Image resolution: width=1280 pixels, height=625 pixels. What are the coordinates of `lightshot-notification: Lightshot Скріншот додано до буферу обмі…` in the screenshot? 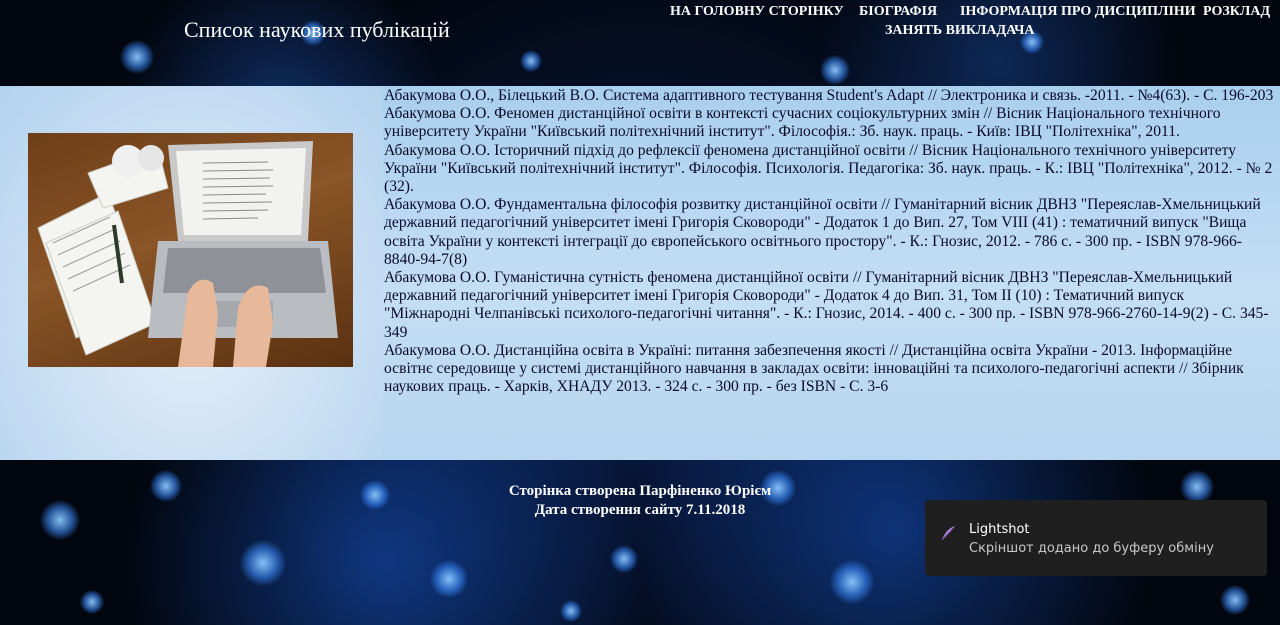 It's located at (1096, 538).